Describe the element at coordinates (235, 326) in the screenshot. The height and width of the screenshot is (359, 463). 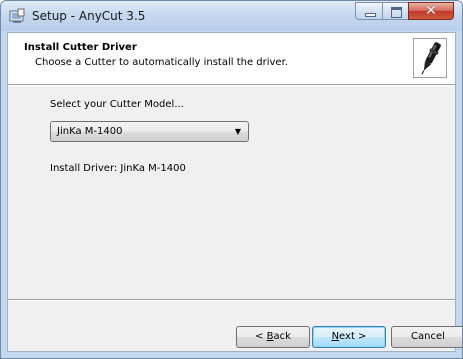
I see `wizard-footer: < Back Next > Cancel` at that location.